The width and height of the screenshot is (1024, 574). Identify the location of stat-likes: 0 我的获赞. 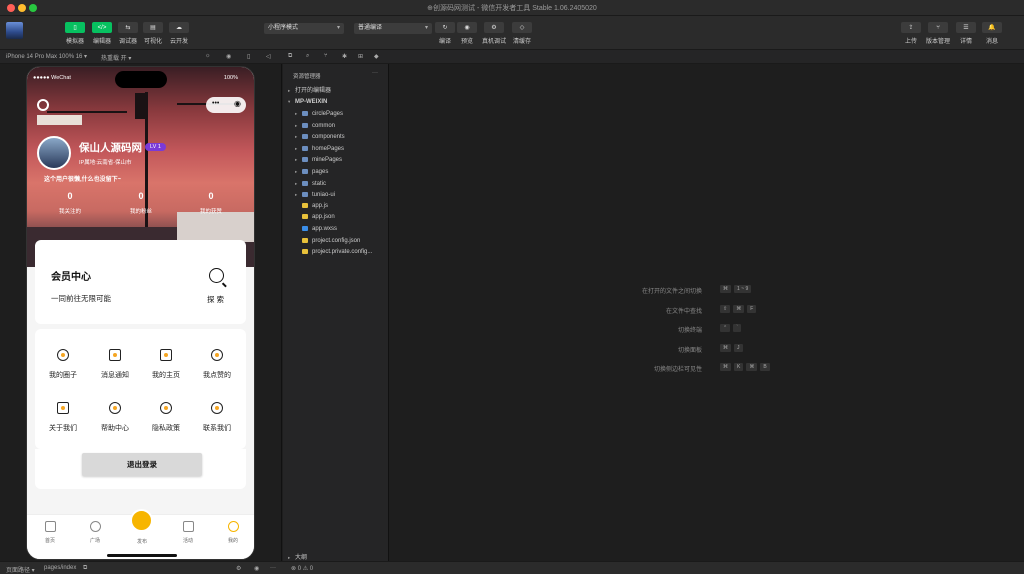
(211, 203).